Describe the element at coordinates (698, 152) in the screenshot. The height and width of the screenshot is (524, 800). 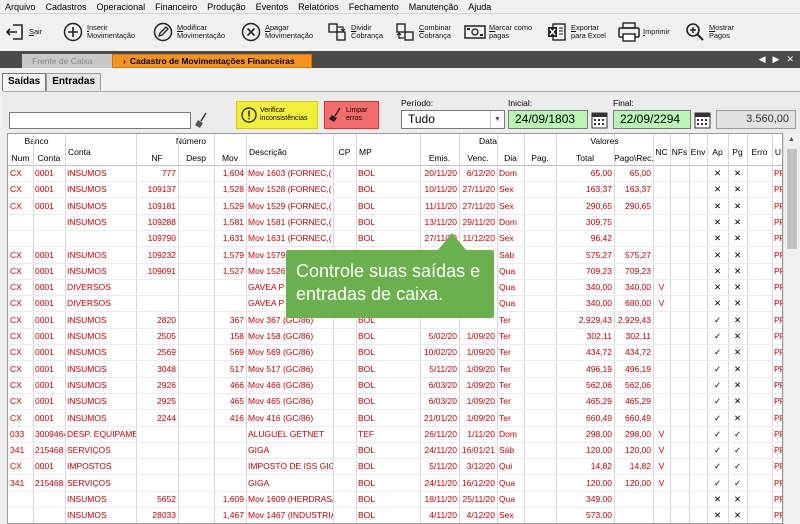
I see `column-header: Env` at that location.